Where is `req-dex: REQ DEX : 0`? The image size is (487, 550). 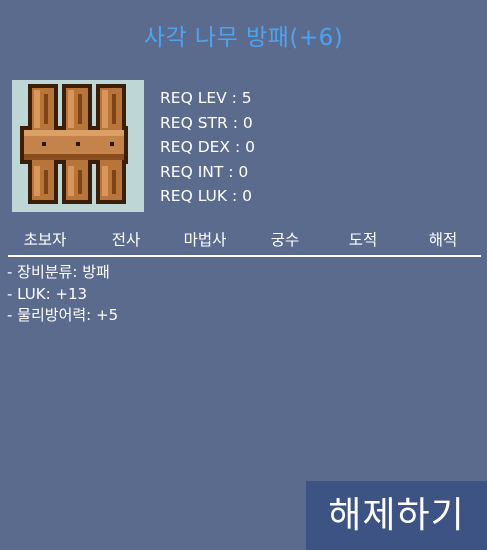
req-dex: REQ DEX : 0 is located at coordinates (207, 147).